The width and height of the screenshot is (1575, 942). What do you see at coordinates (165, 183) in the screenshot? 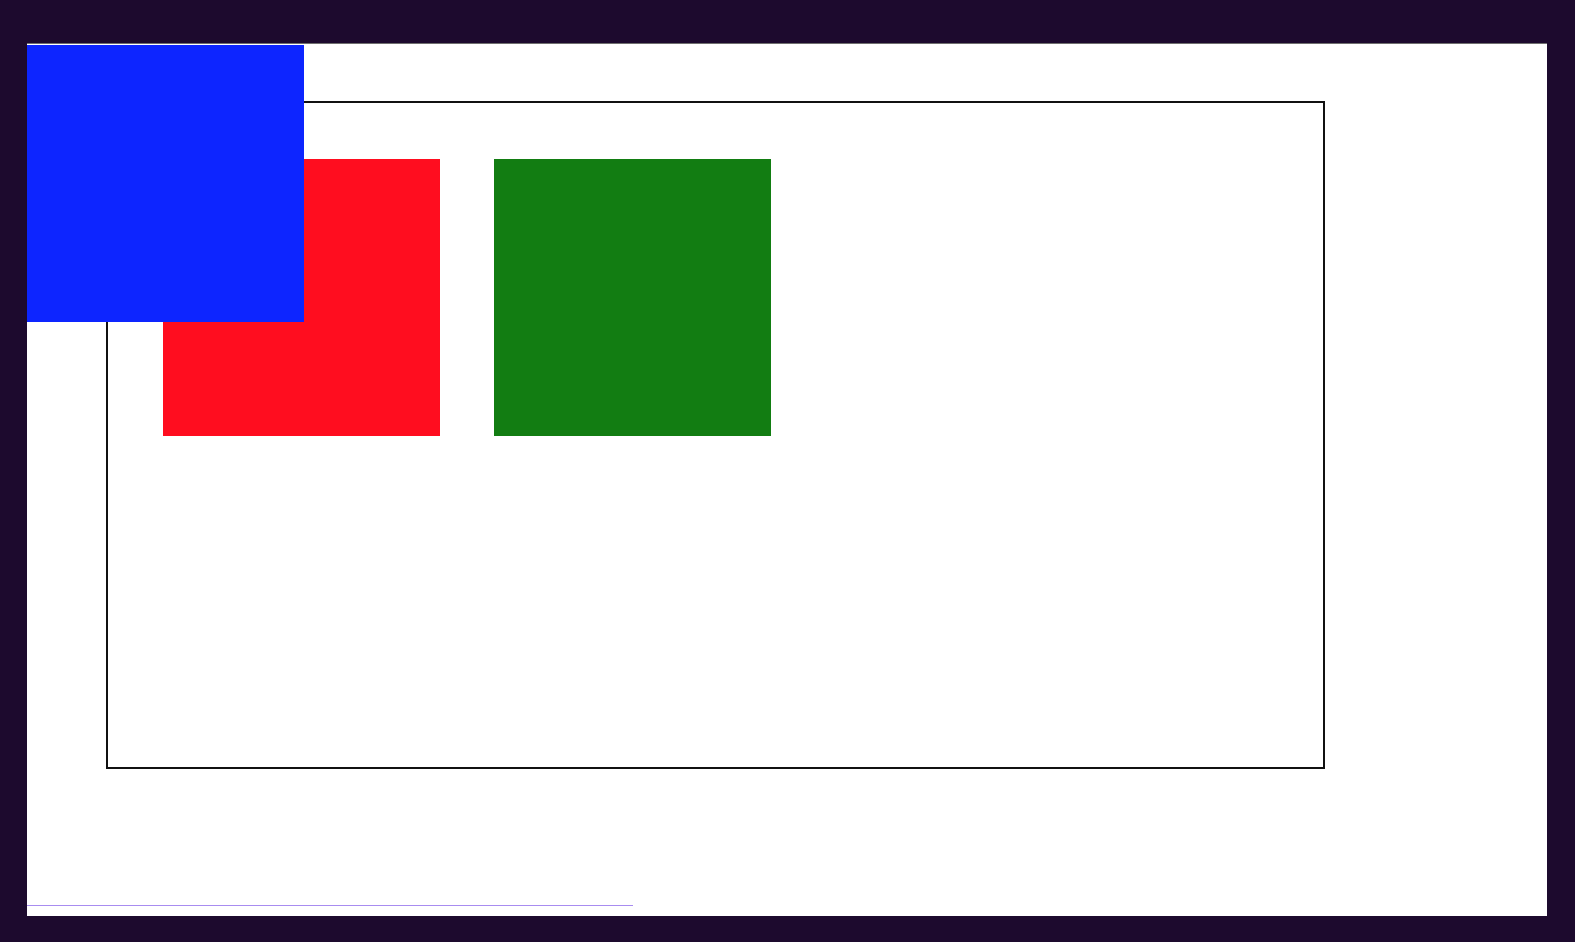
I see `blue-square` at bounding box center [165, 183].